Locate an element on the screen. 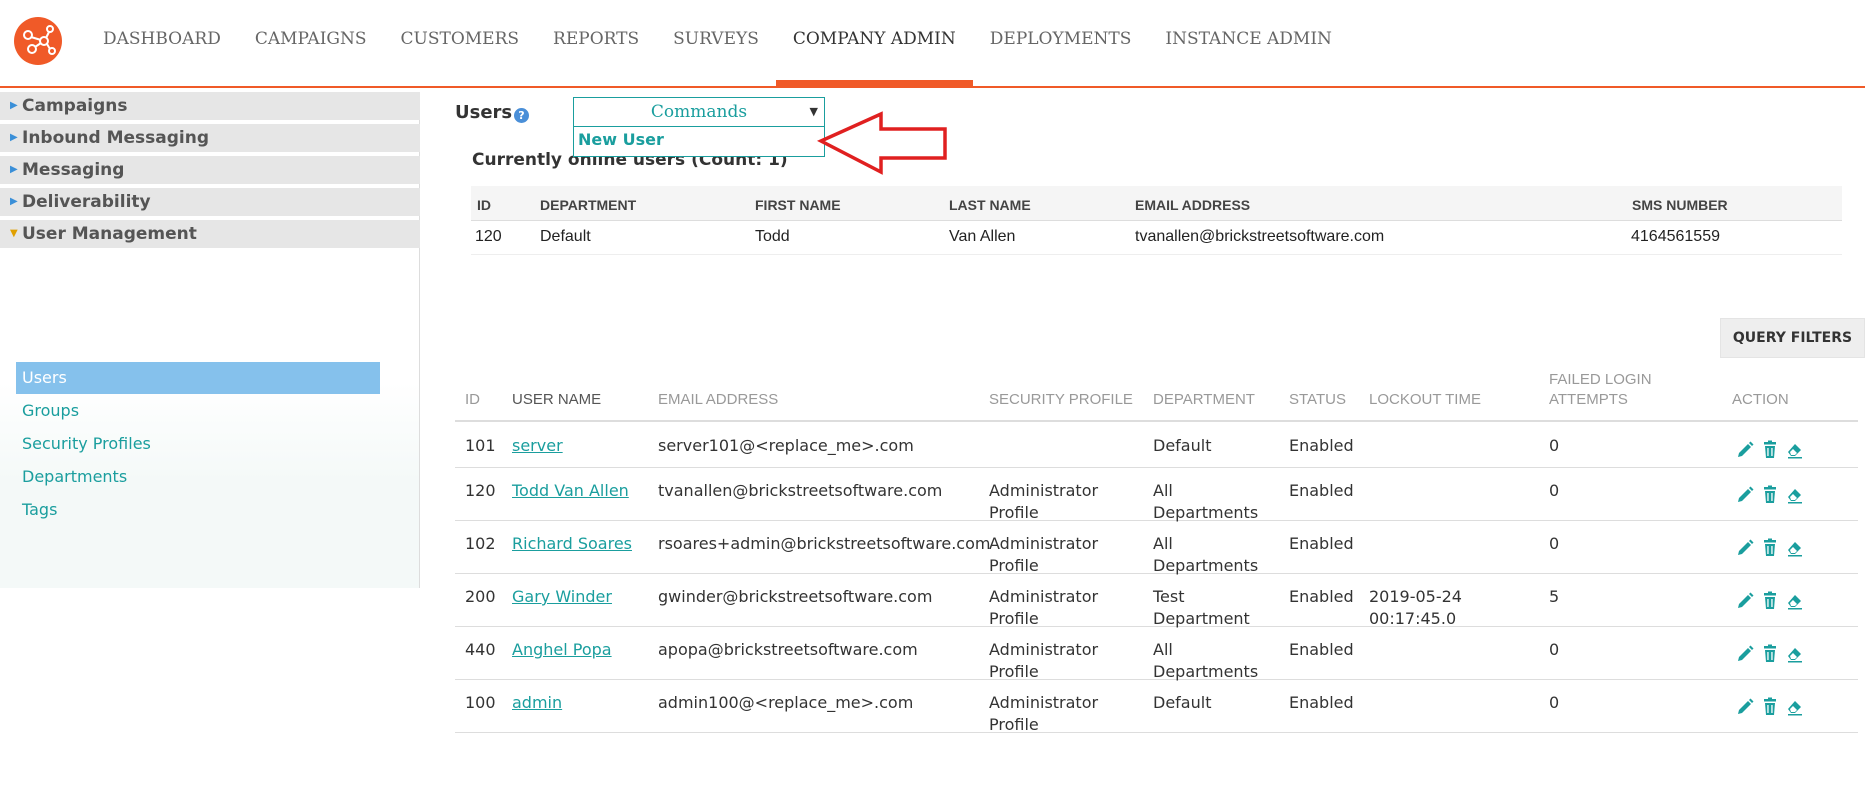 The height and width of the screenshot is (795, 1865). sidebar-item-departments: Departments is located at coordinates (198, 477).